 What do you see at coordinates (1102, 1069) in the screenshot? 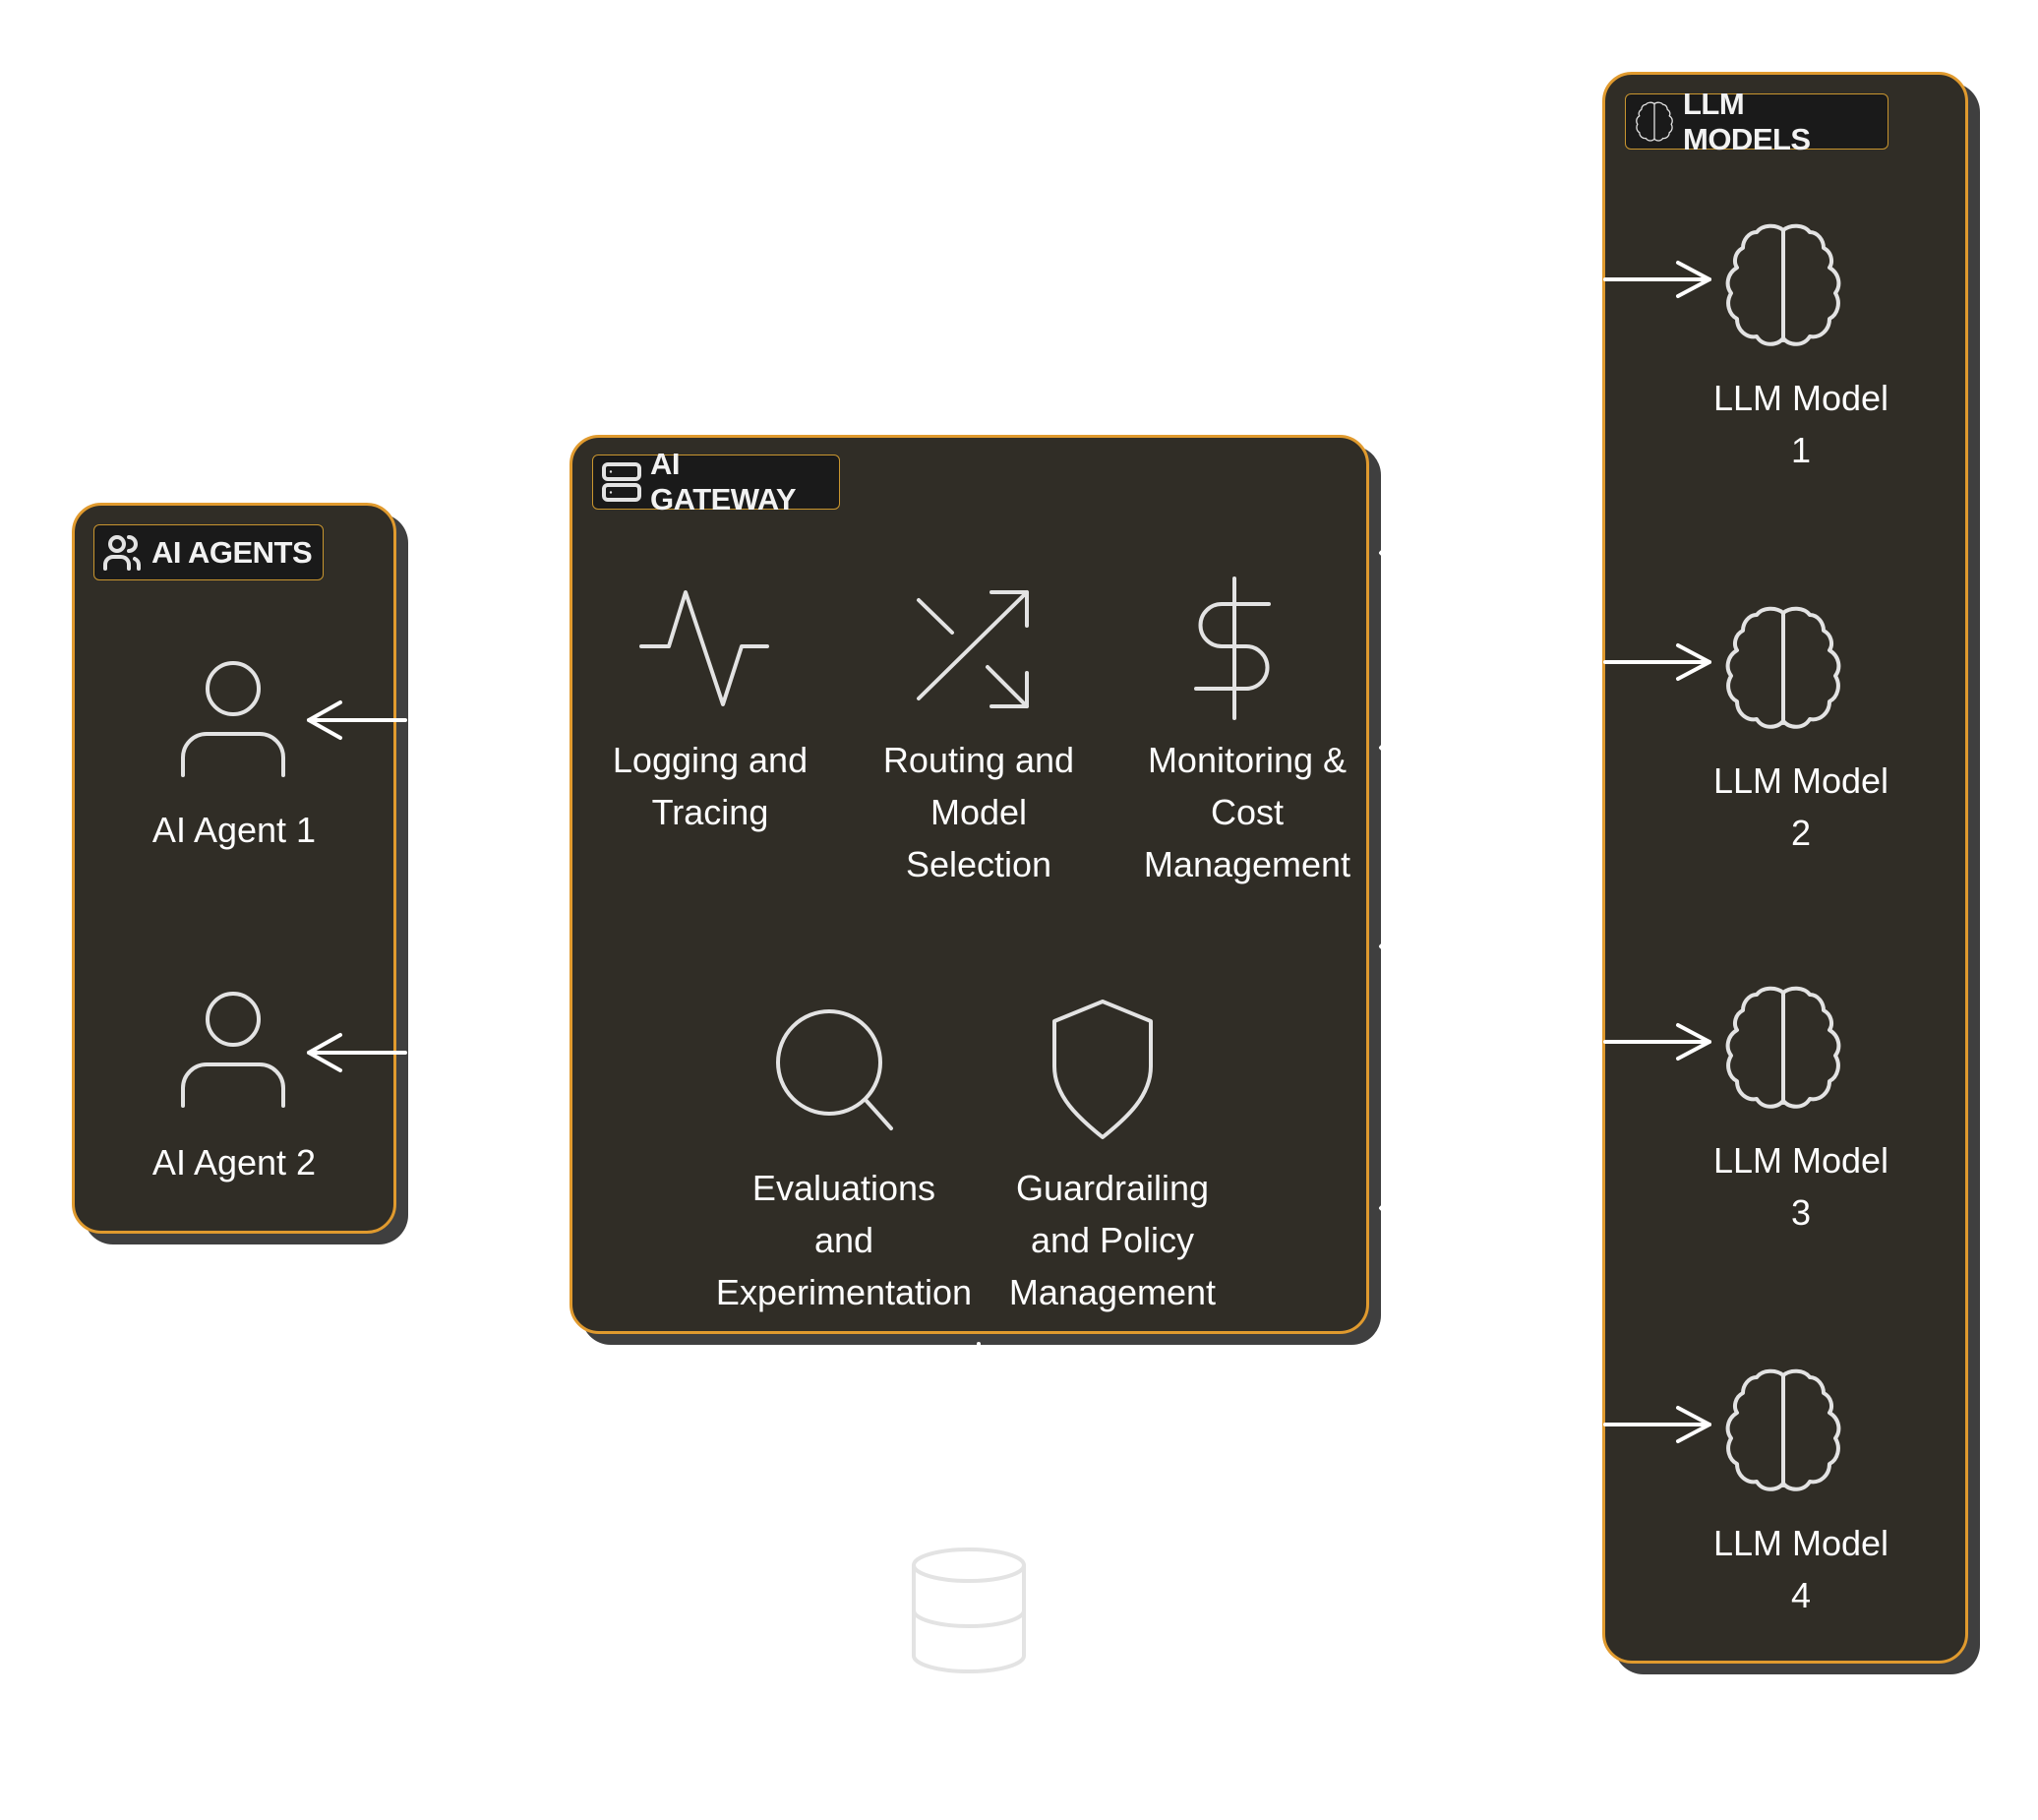
I see `shield-icon` at bounding box center [1102, 1069].